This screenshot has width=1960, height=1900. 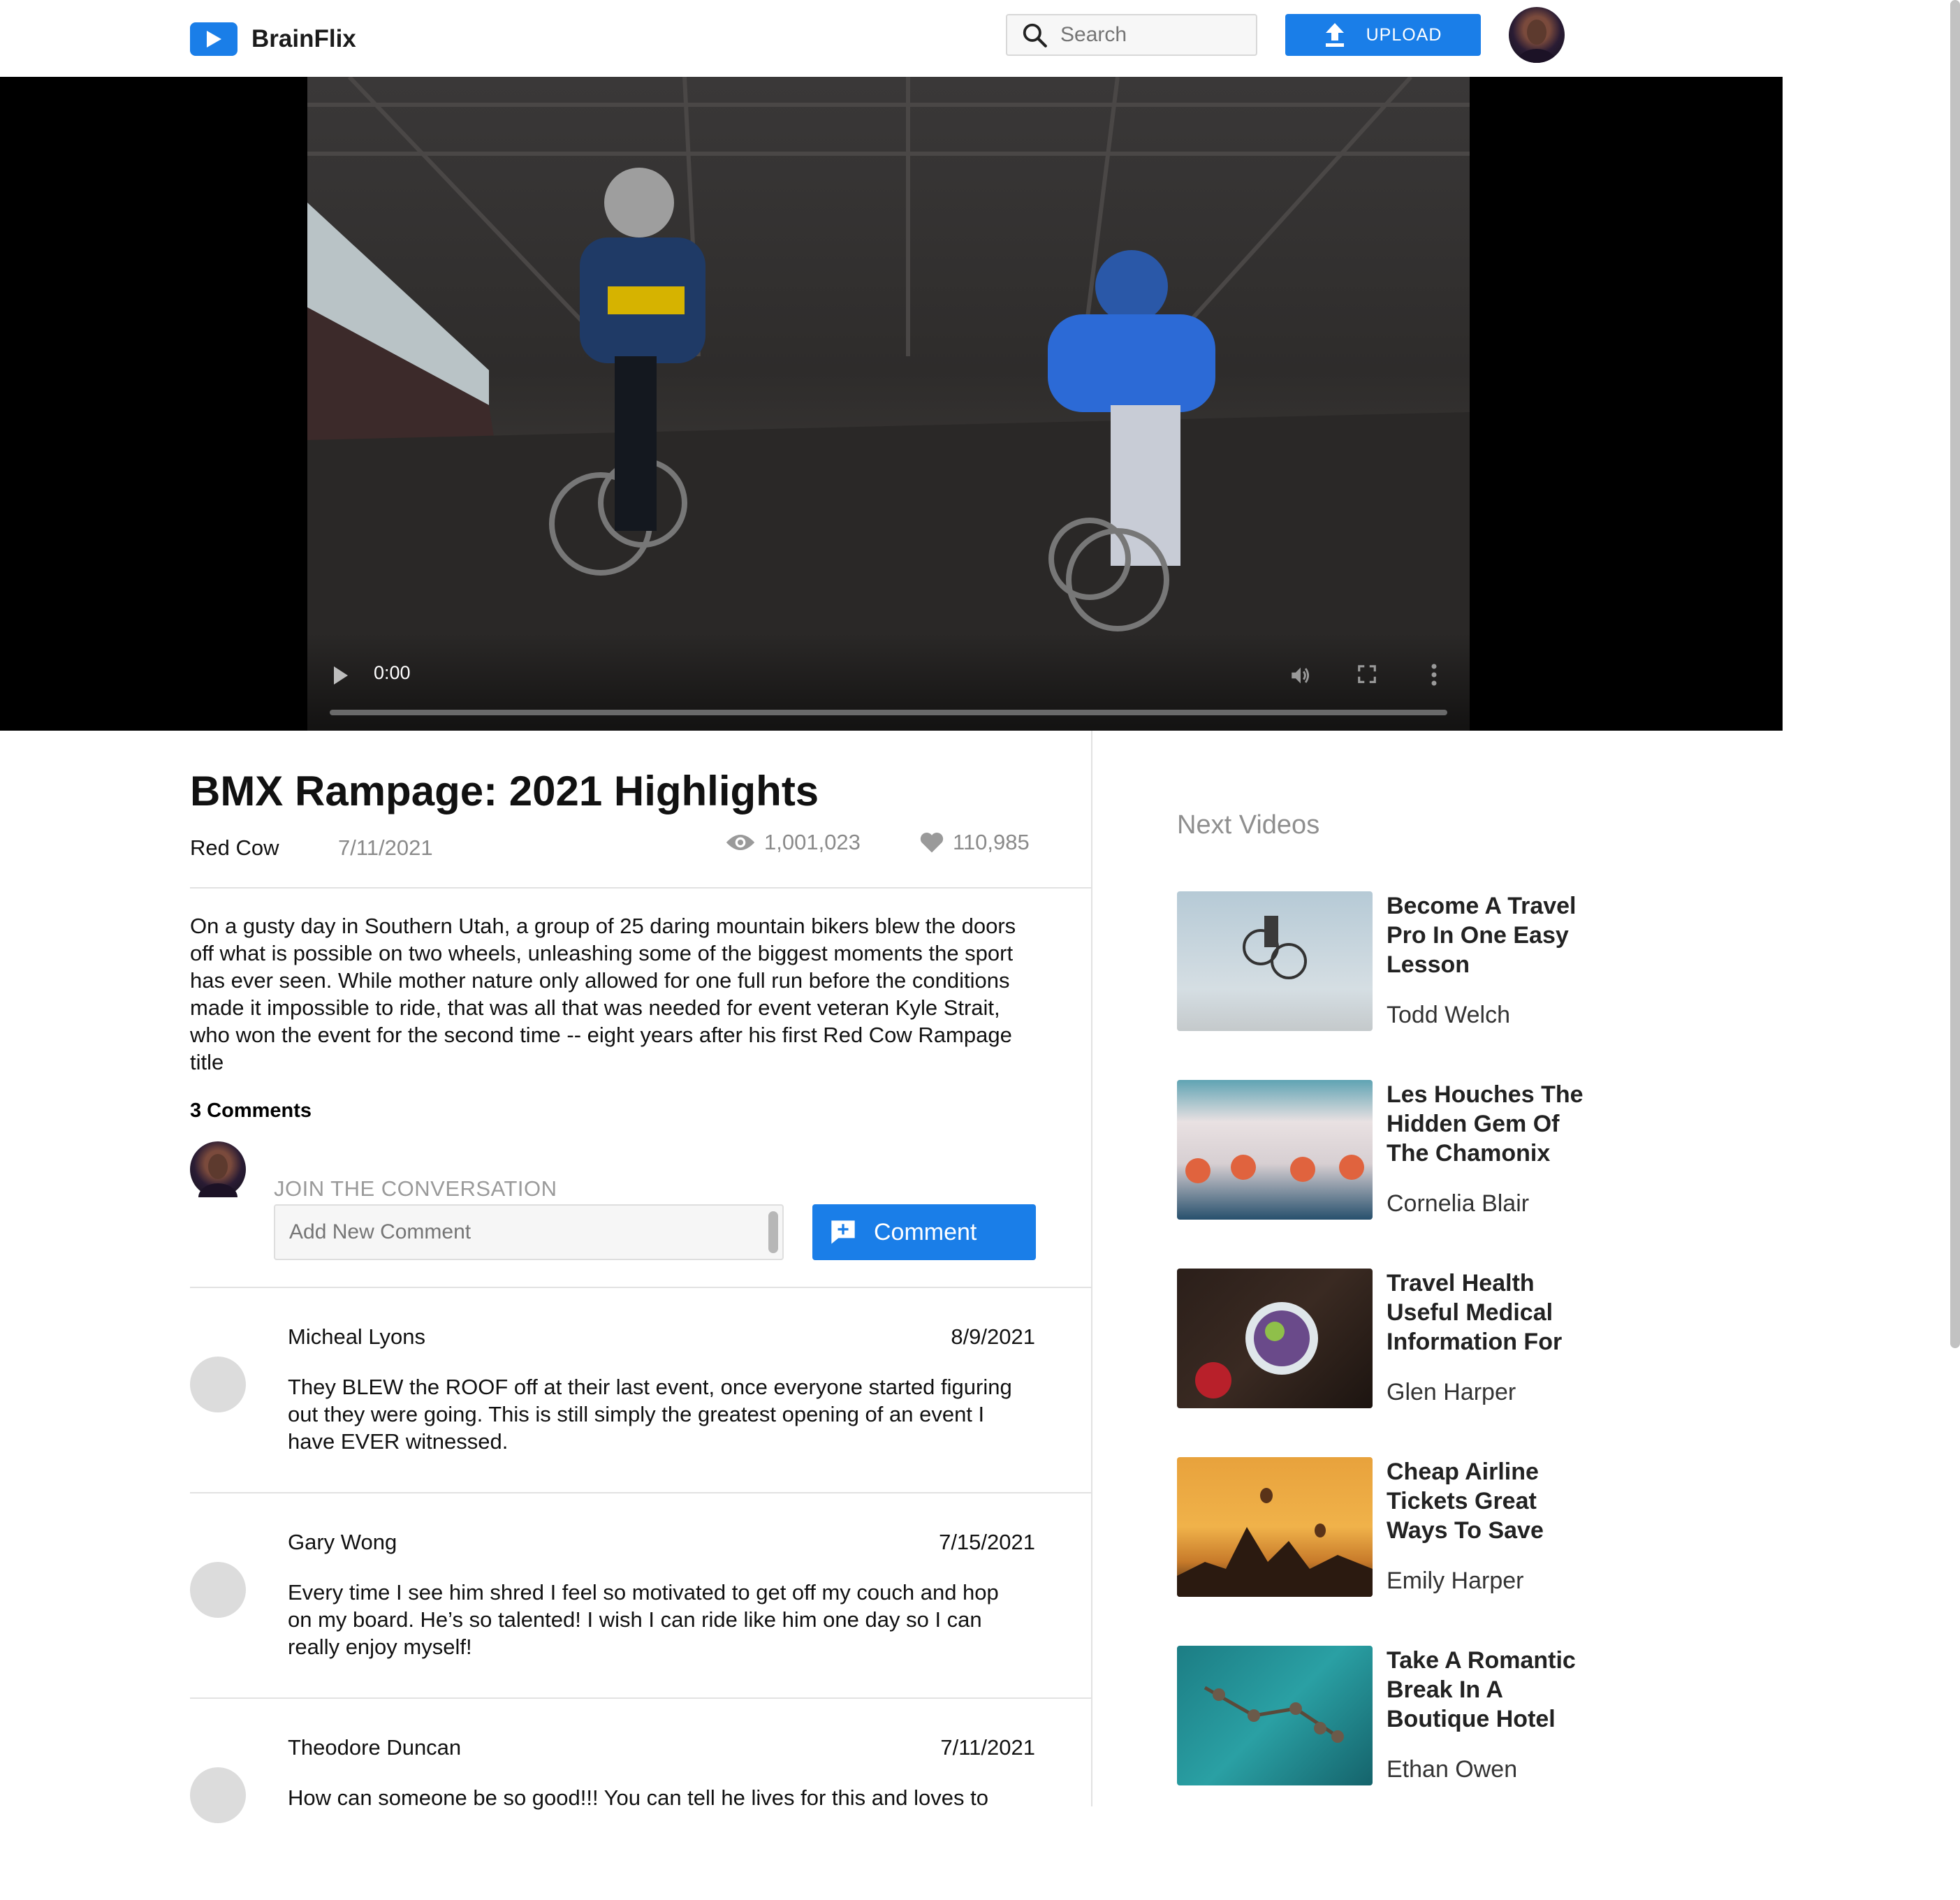 What do you see at coordinates (812, 842) in the screenshot?
I see `views-value: 1,001,023` at bounding box center [812, 842].